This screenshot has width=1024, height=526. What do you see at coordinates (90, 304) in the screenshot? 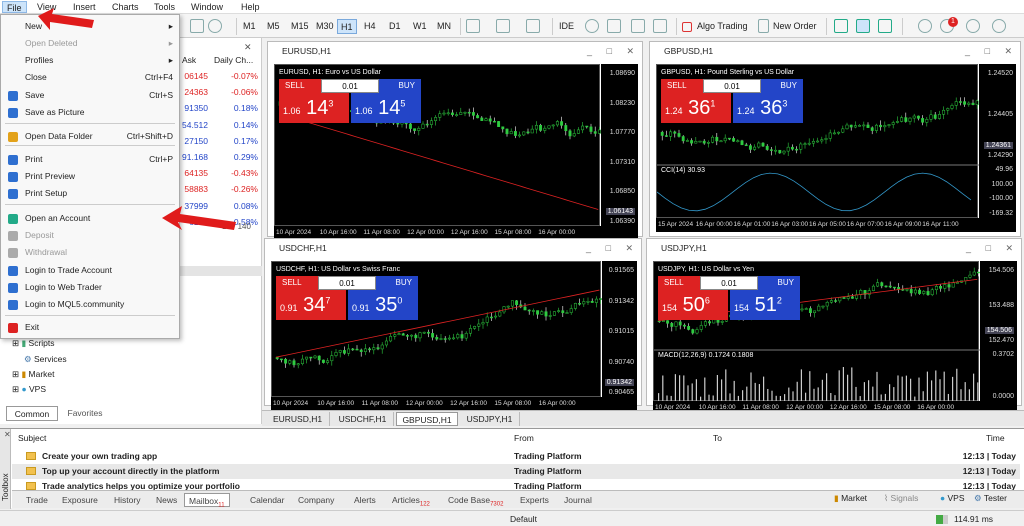
I see `file-menu-login-to-mql5-community: Login to MQL5.community` at bounding box center [90, 304].